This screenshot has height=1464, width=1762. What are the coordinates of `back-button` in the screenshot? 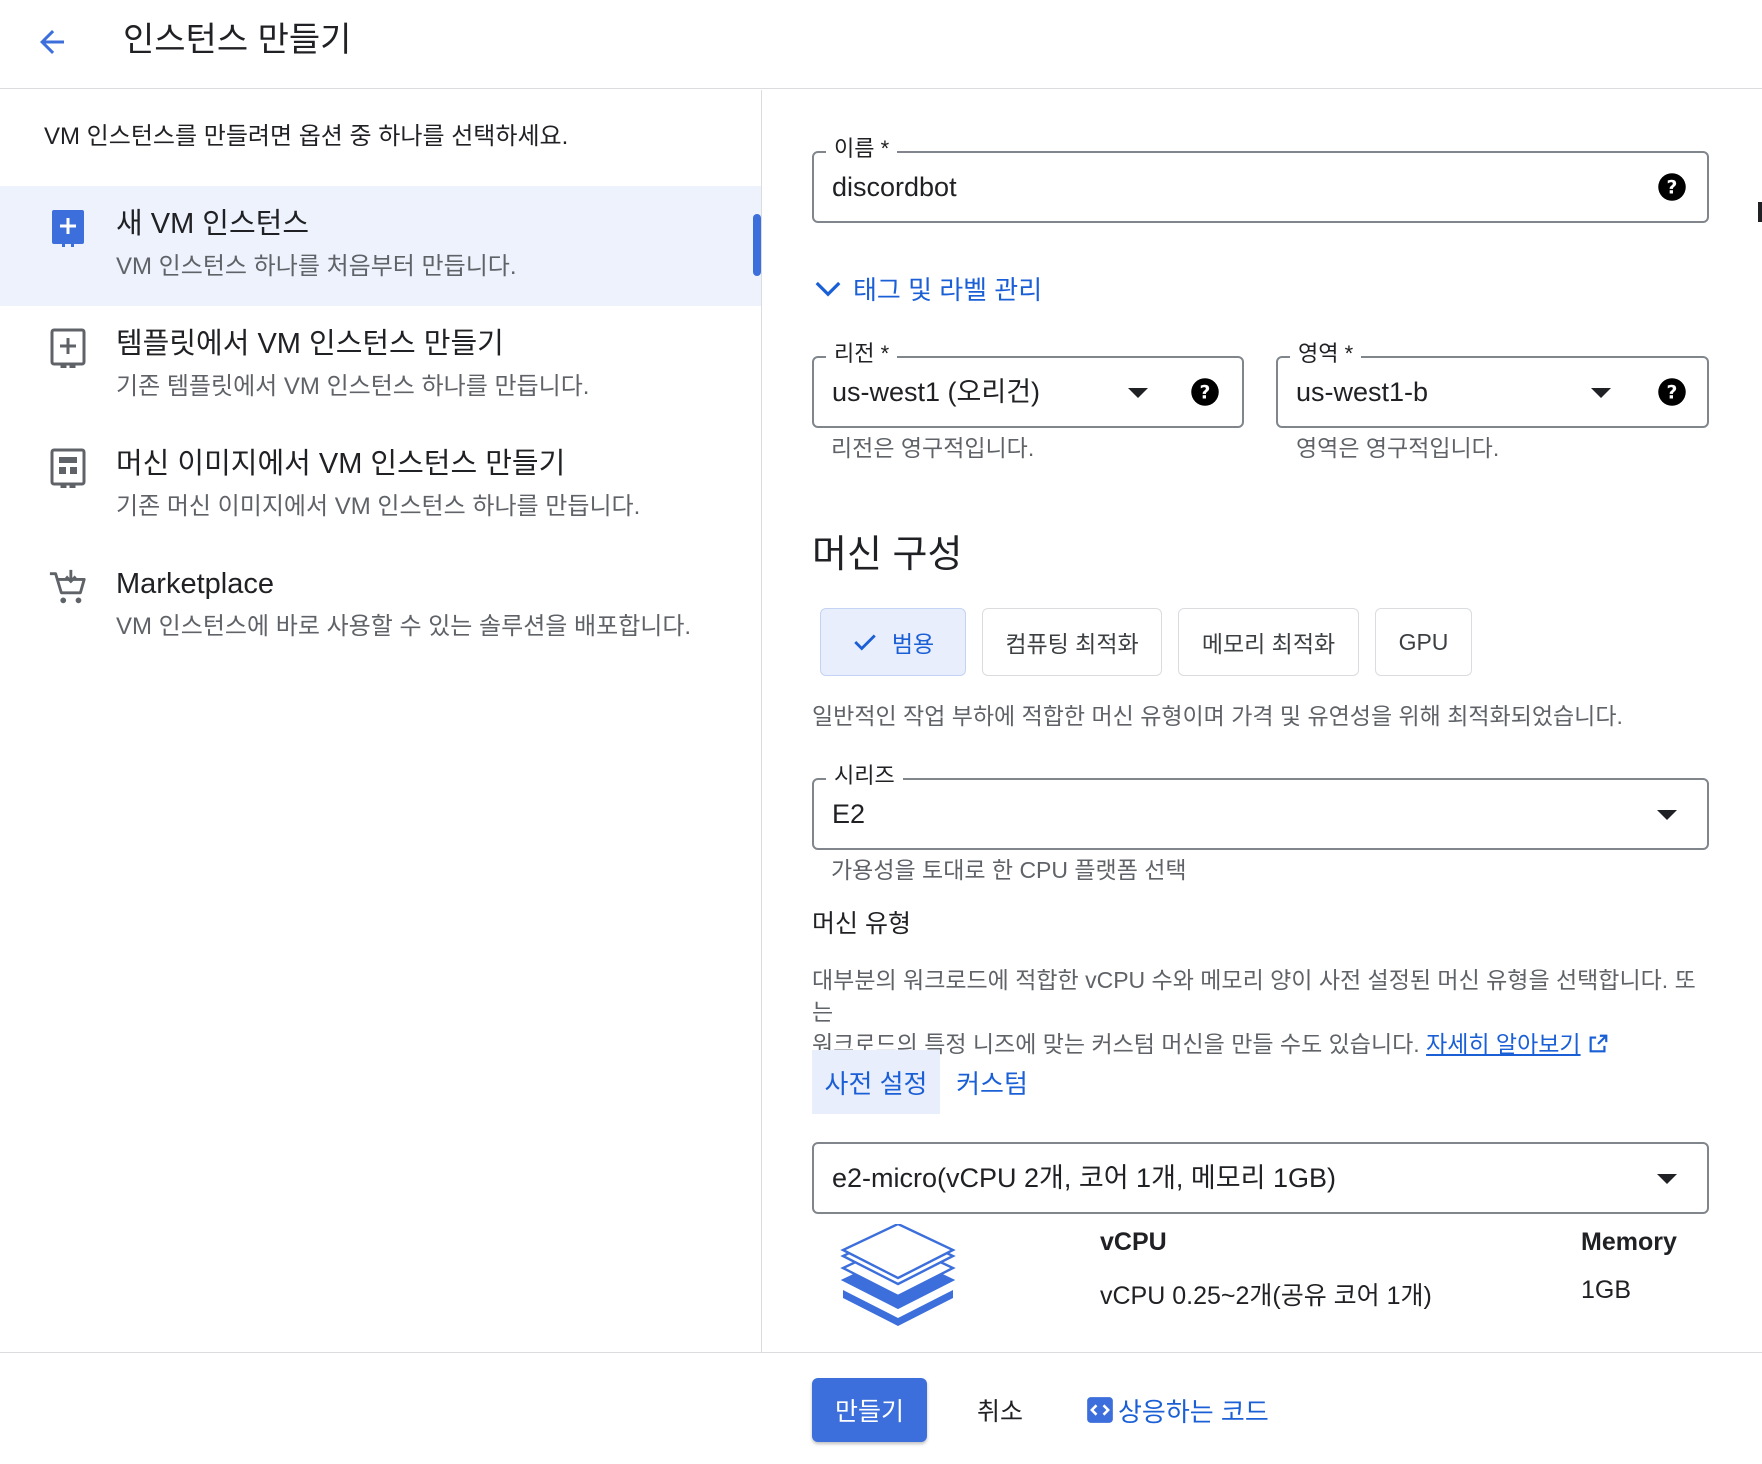 It's located at (52, 42).